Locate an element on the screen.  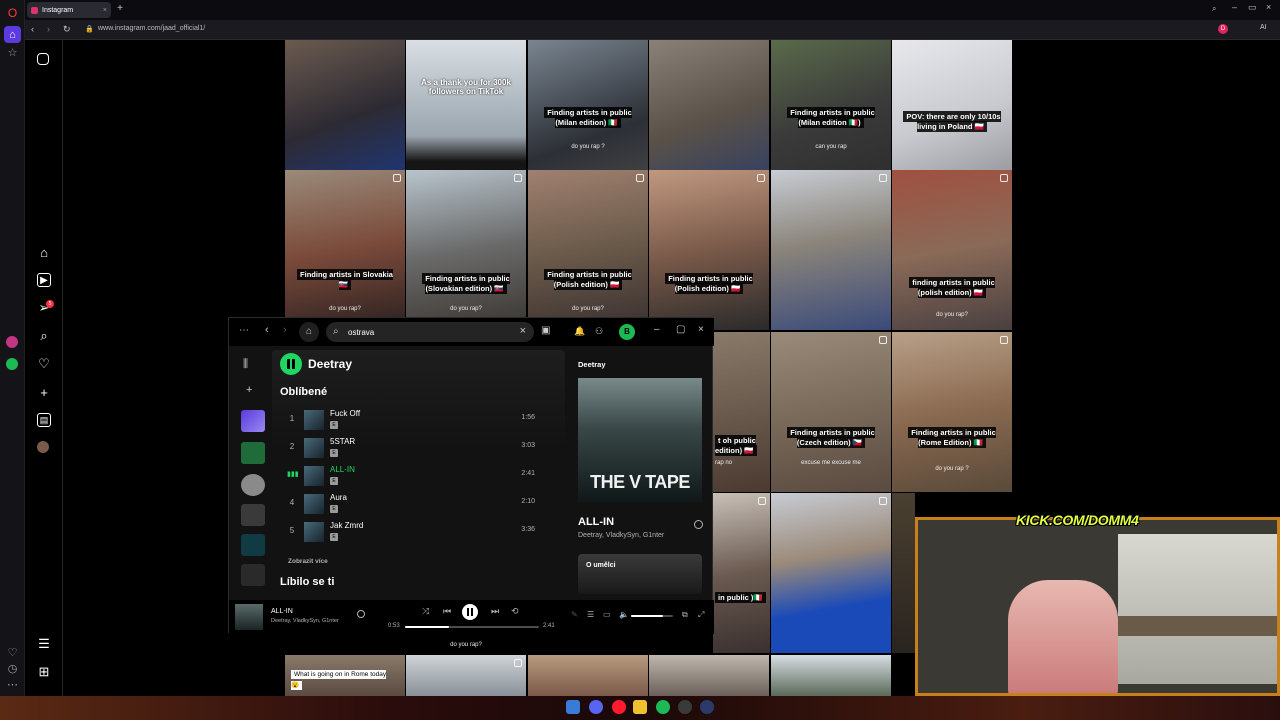
instagram-logo-icon is located at coordinates (43, 59).